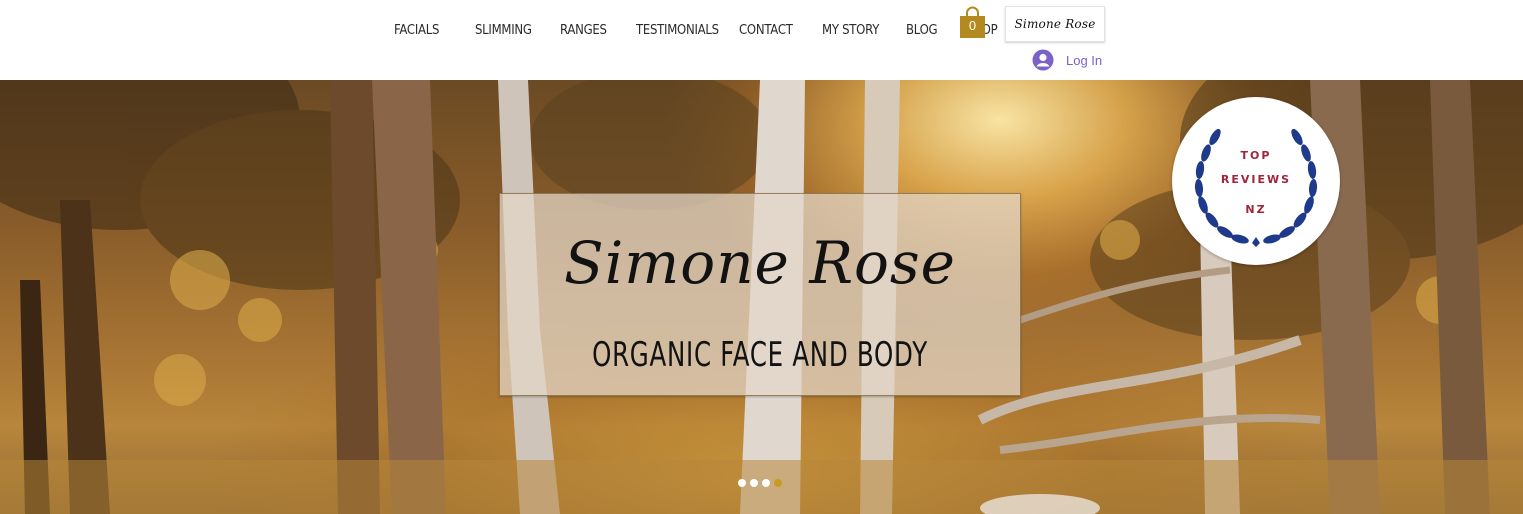 This screenshot has height=514, width=1523. I want to click on header-logo: Simone Rose, so click(1055, 24).